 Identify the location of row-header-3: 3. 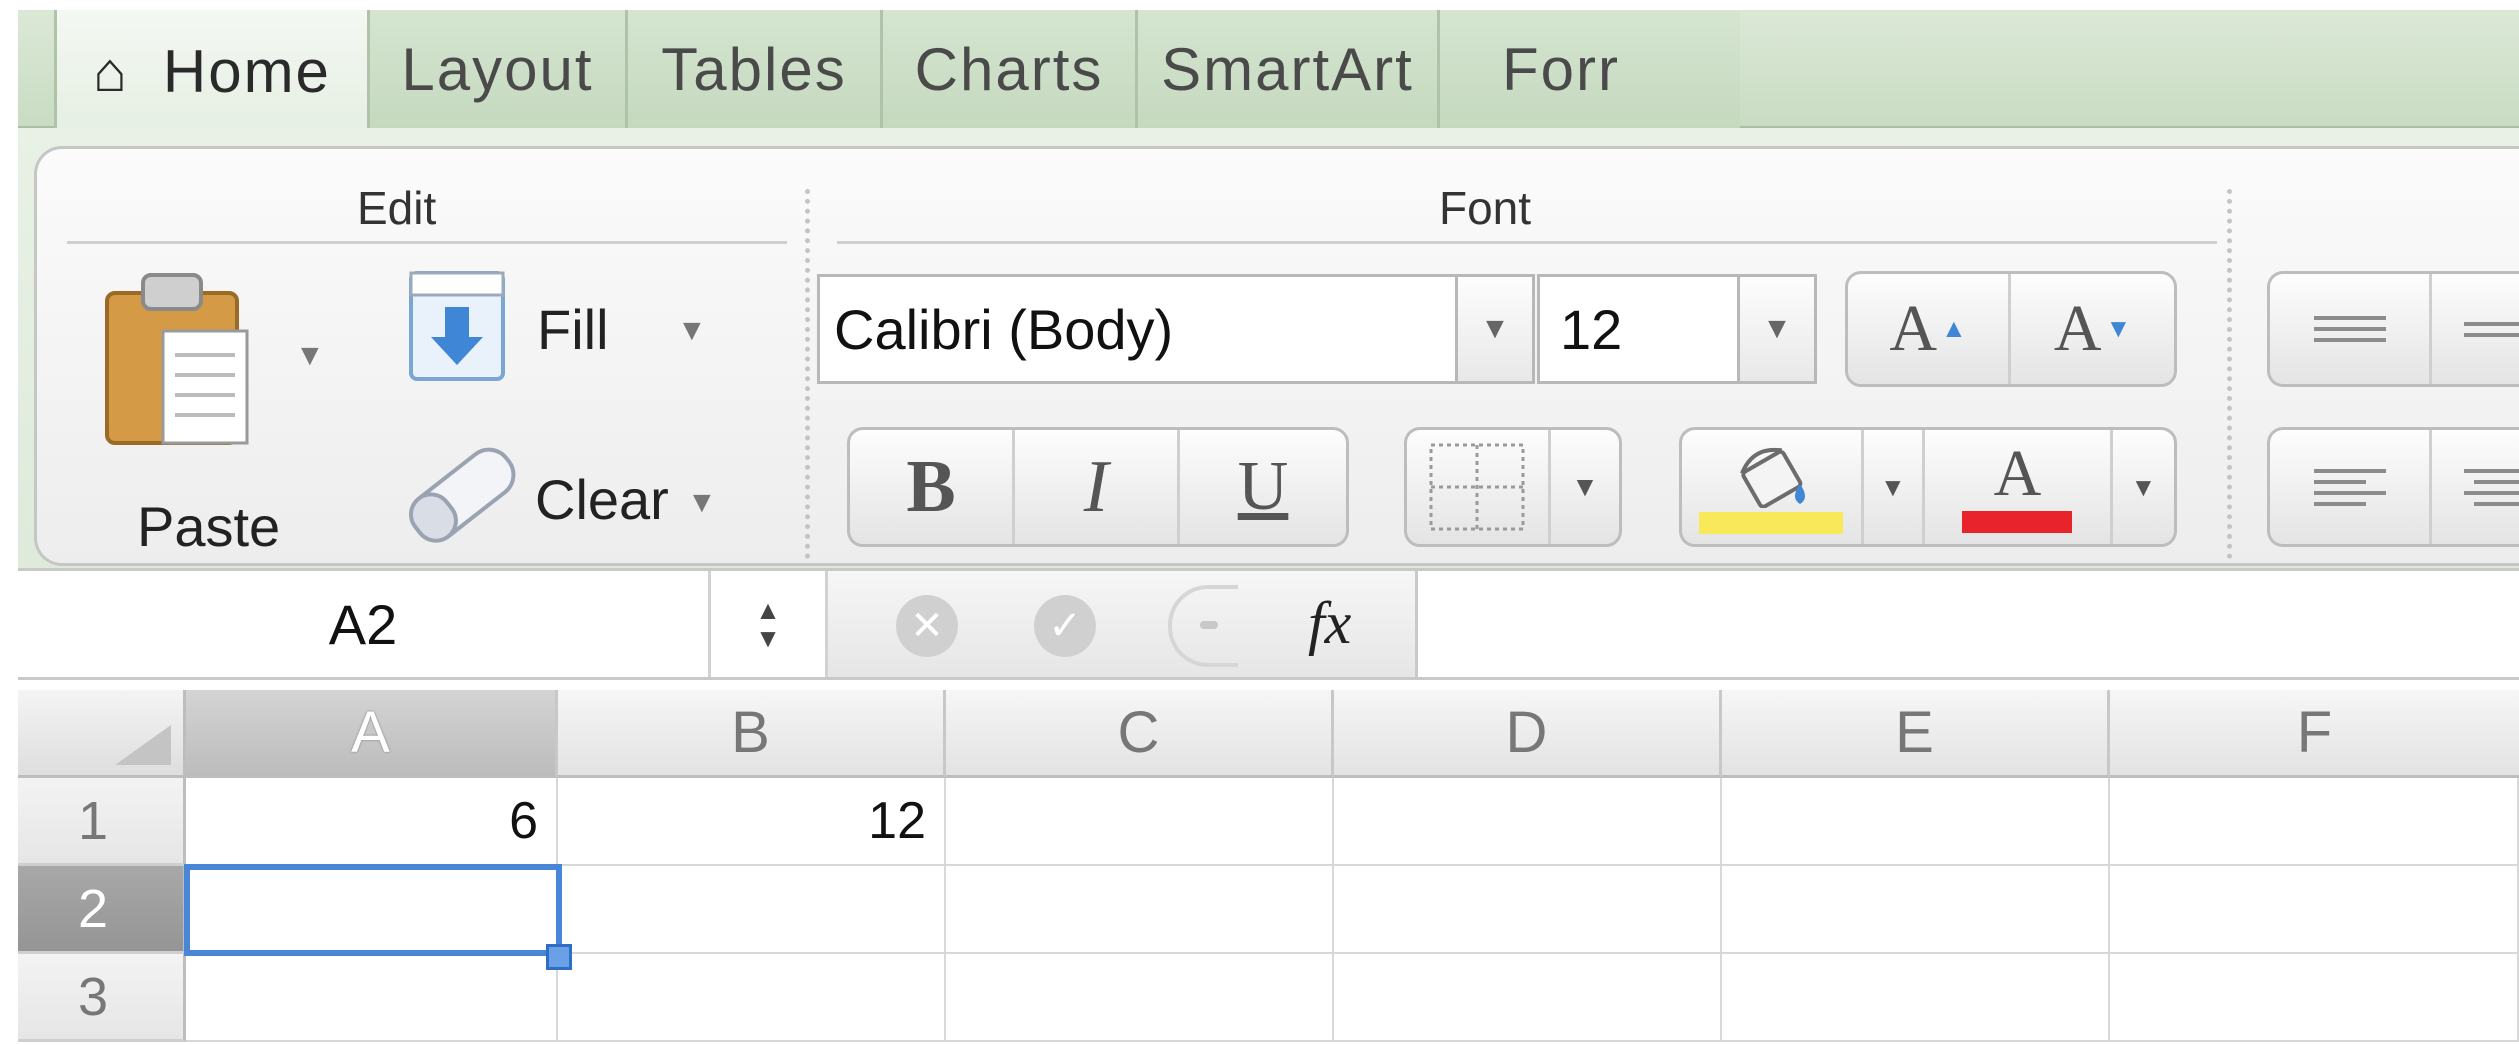
(102, 998).